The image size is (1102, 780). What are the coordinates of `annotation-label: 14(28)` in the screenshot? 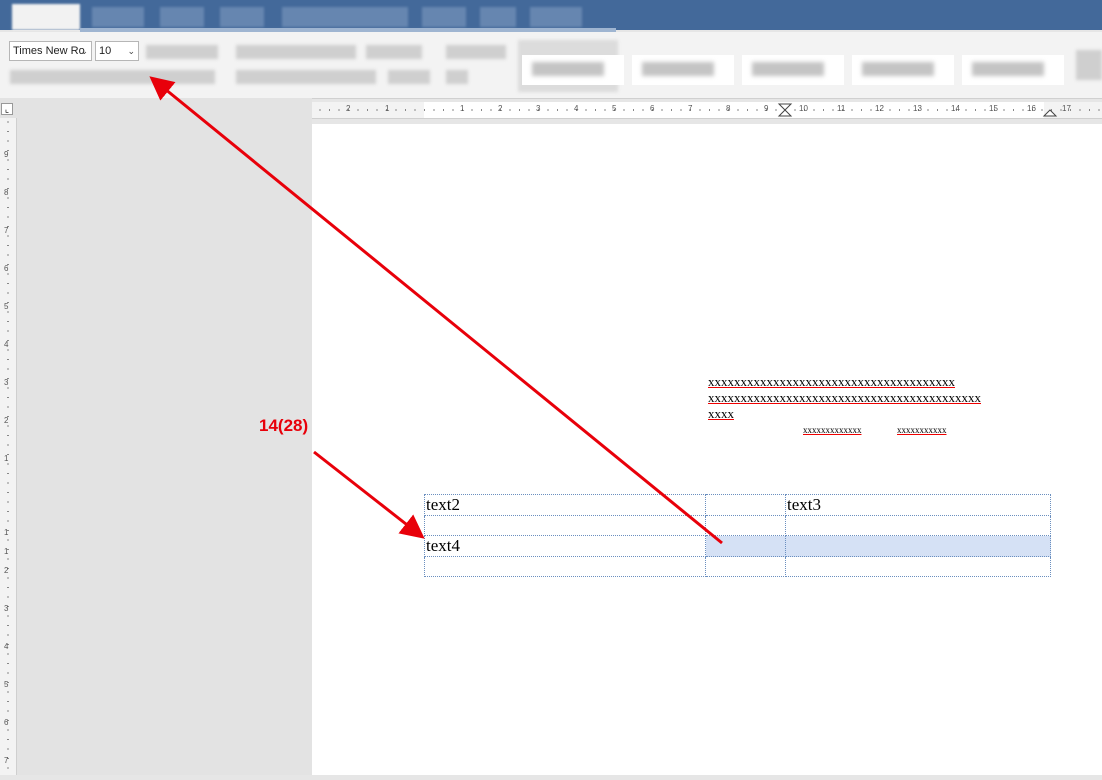 It's located at (284, 425).